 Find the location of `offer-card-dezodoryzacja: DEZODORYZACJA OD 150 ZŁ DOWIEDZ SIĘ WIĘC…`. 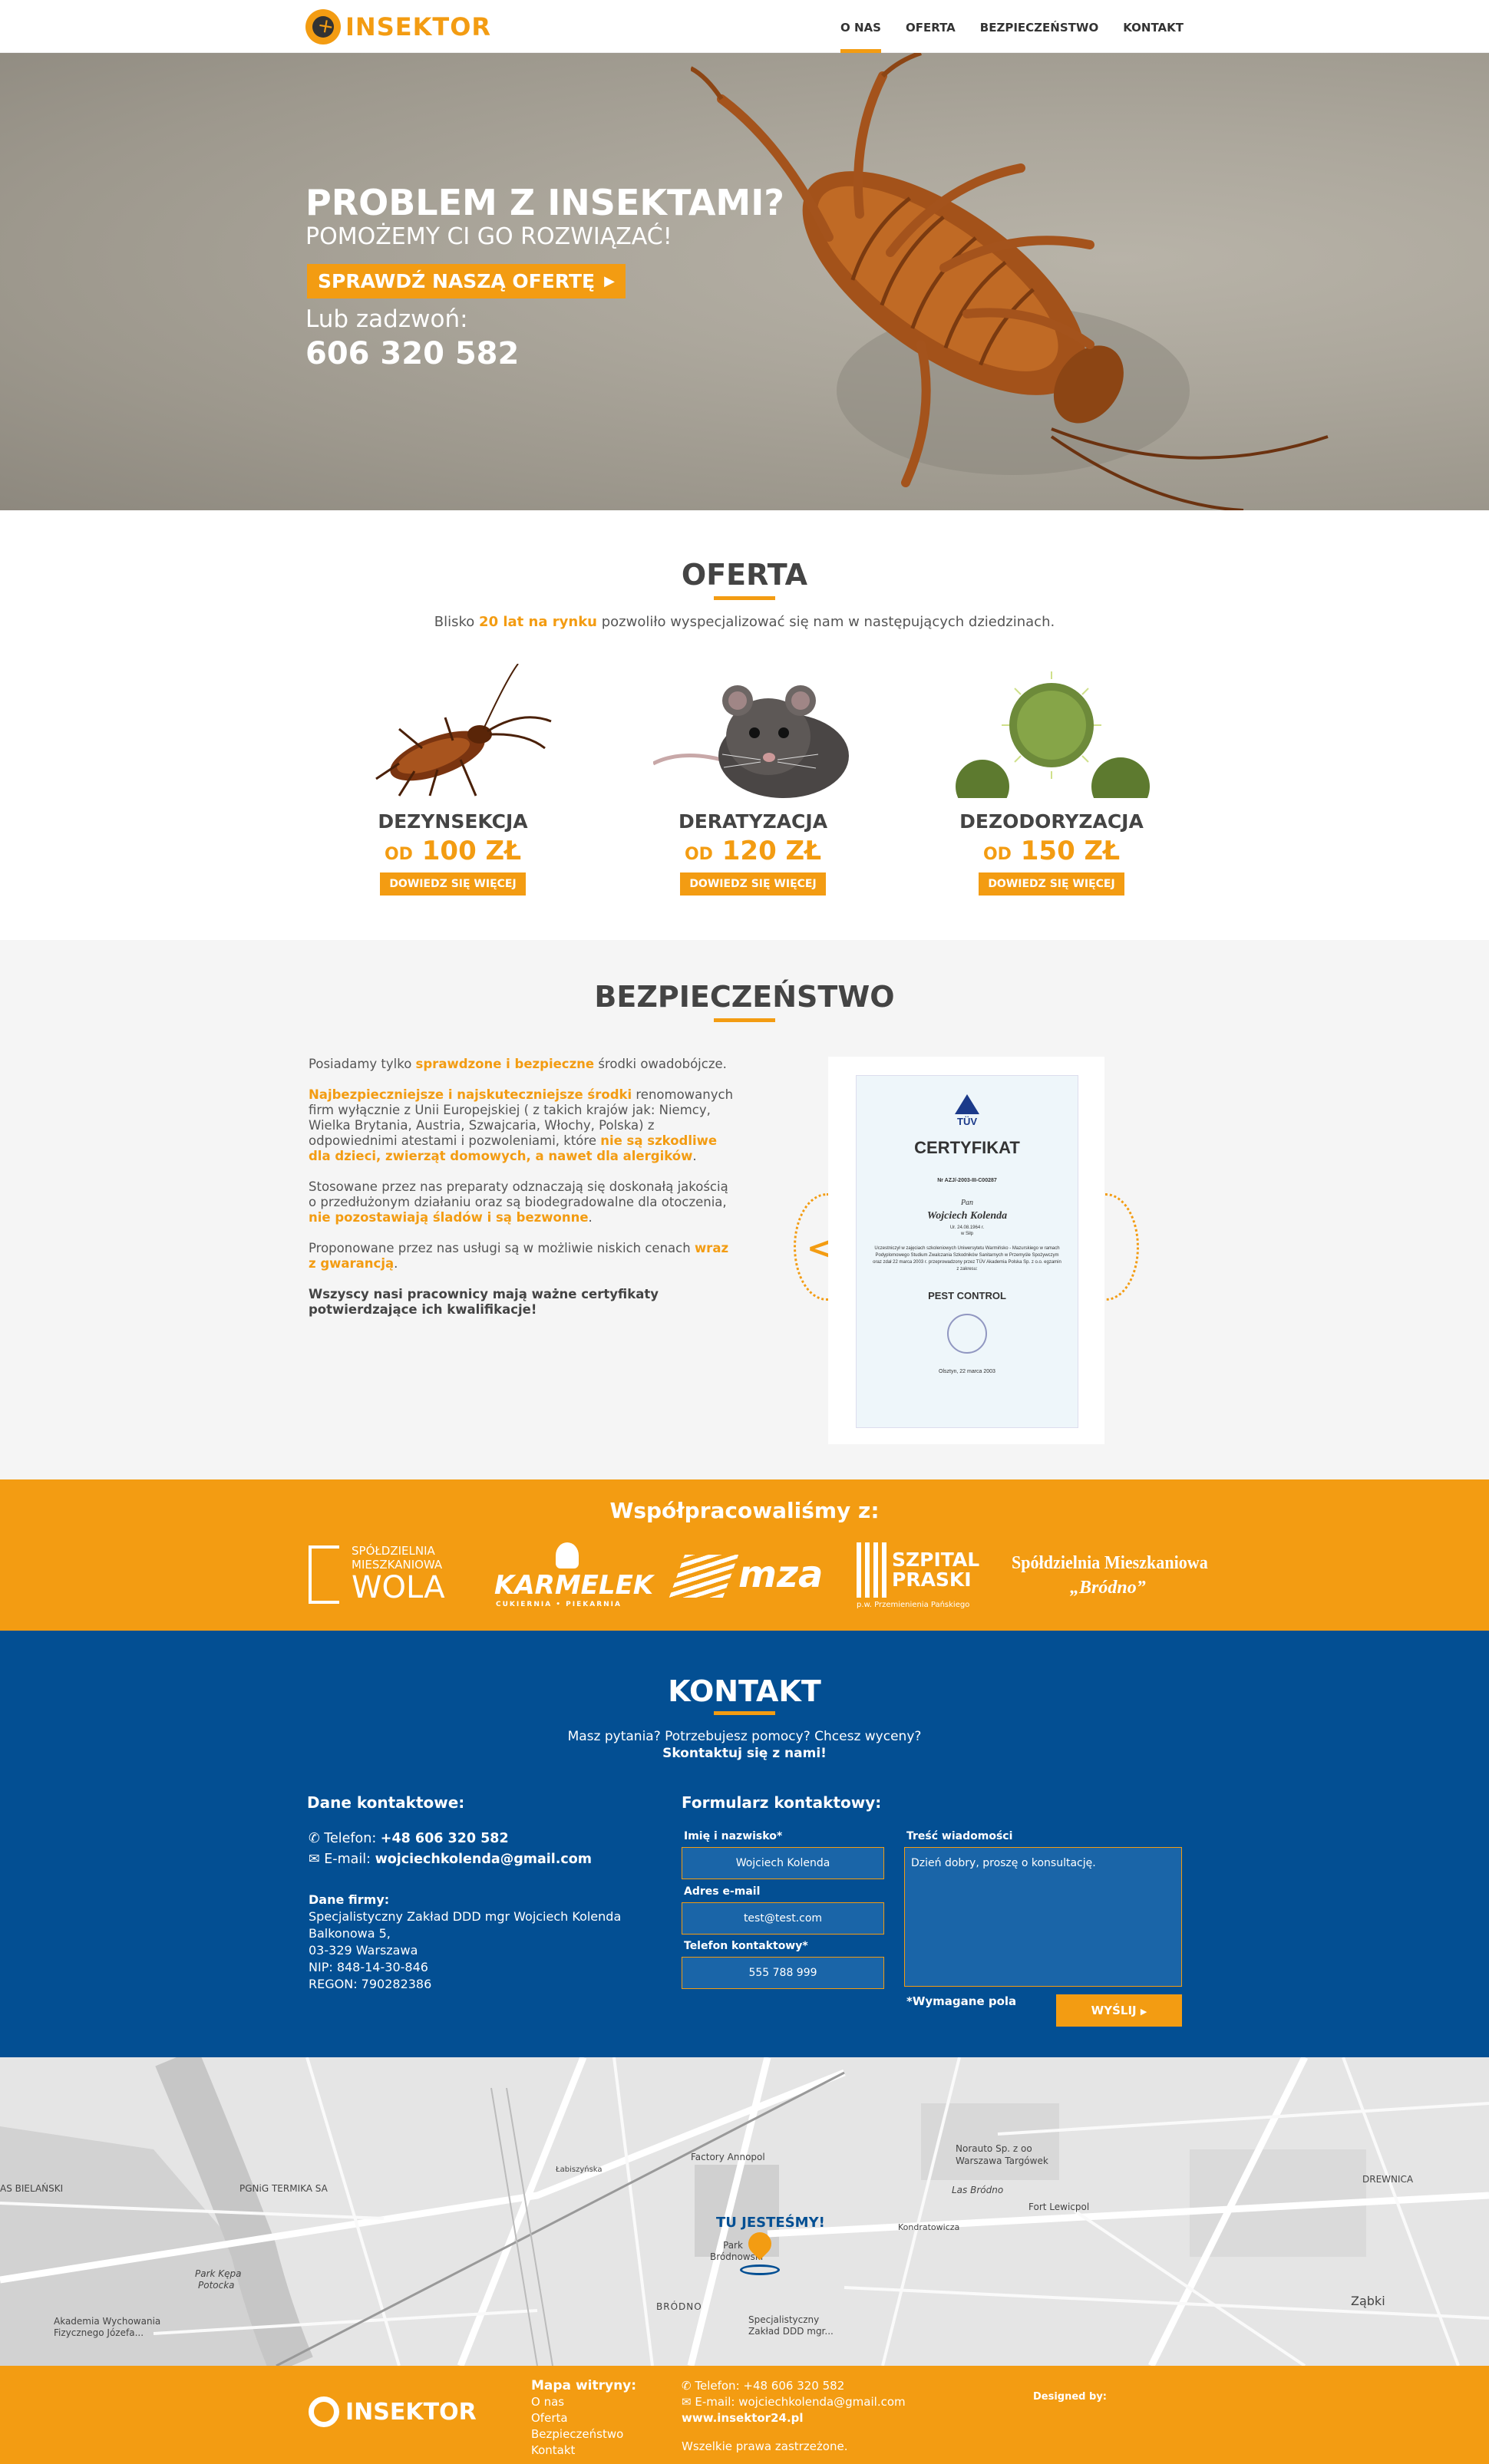

offer-card-dezodoryzacja: DEZODORYZACJA OD 150 ZŁ DOWIEDZ SIĘ WIĘC… is located at coordinates (1052, 780).